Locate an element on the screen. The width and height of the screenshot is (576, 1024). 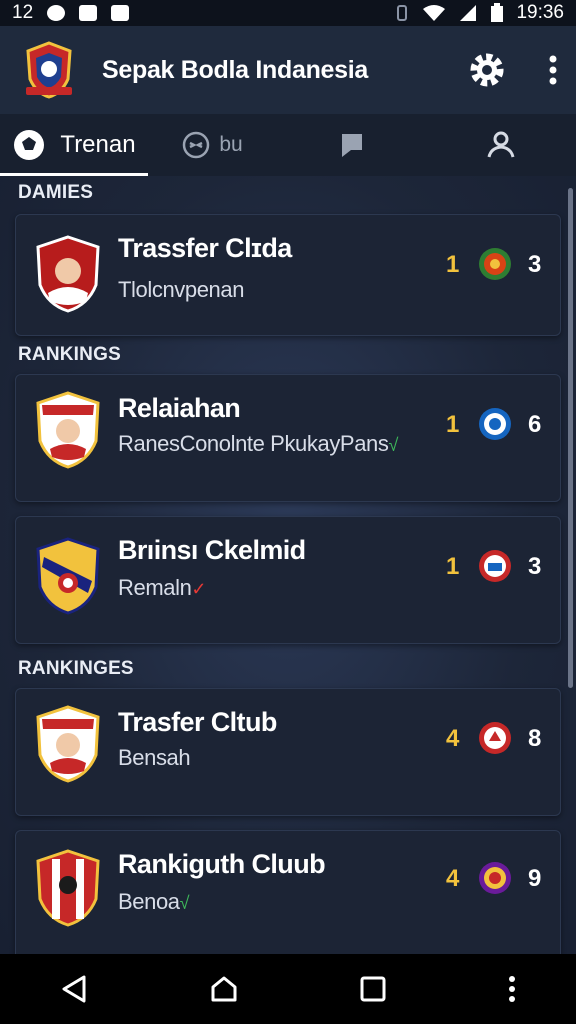
club-name: Relаiahan is located at coordinates (179, 408).